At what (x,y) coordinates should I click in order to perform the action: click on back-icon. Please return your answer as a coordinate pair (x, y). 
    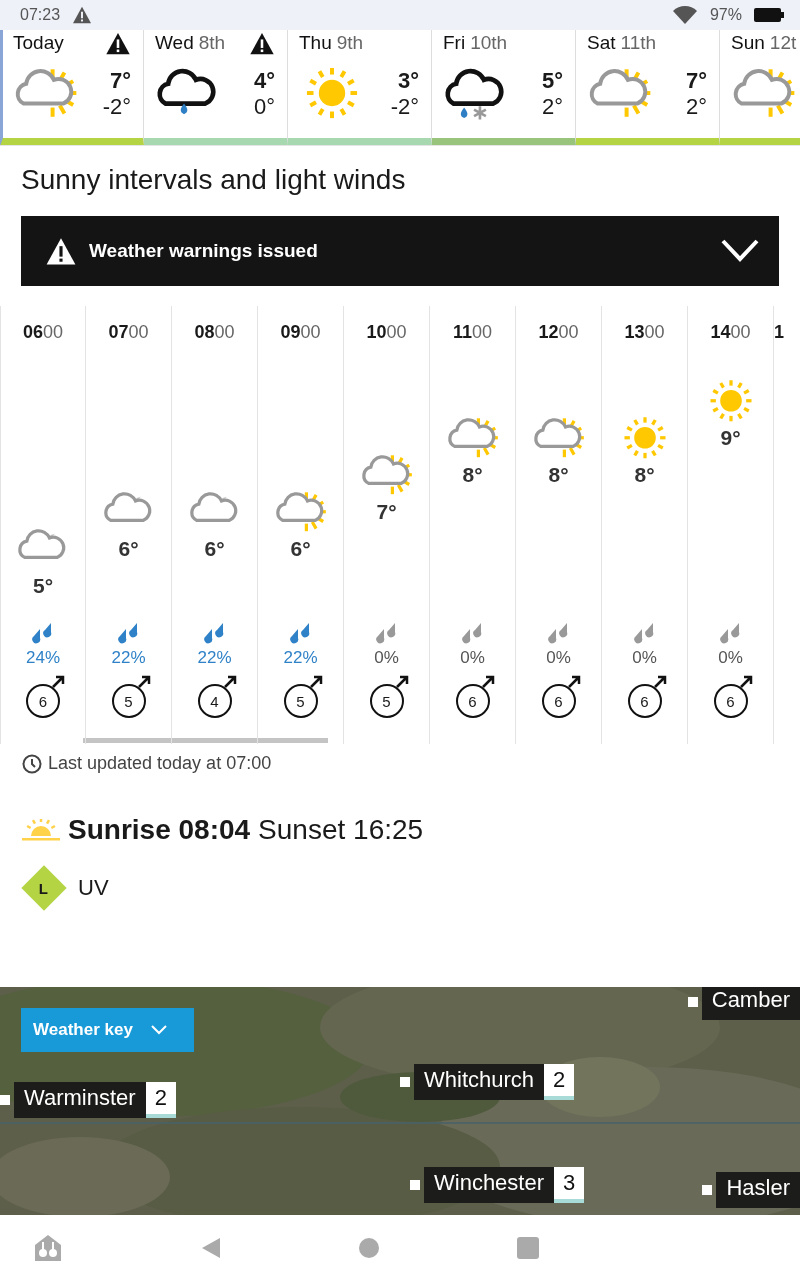
    Looking at the image, I should click on (211, 1247).